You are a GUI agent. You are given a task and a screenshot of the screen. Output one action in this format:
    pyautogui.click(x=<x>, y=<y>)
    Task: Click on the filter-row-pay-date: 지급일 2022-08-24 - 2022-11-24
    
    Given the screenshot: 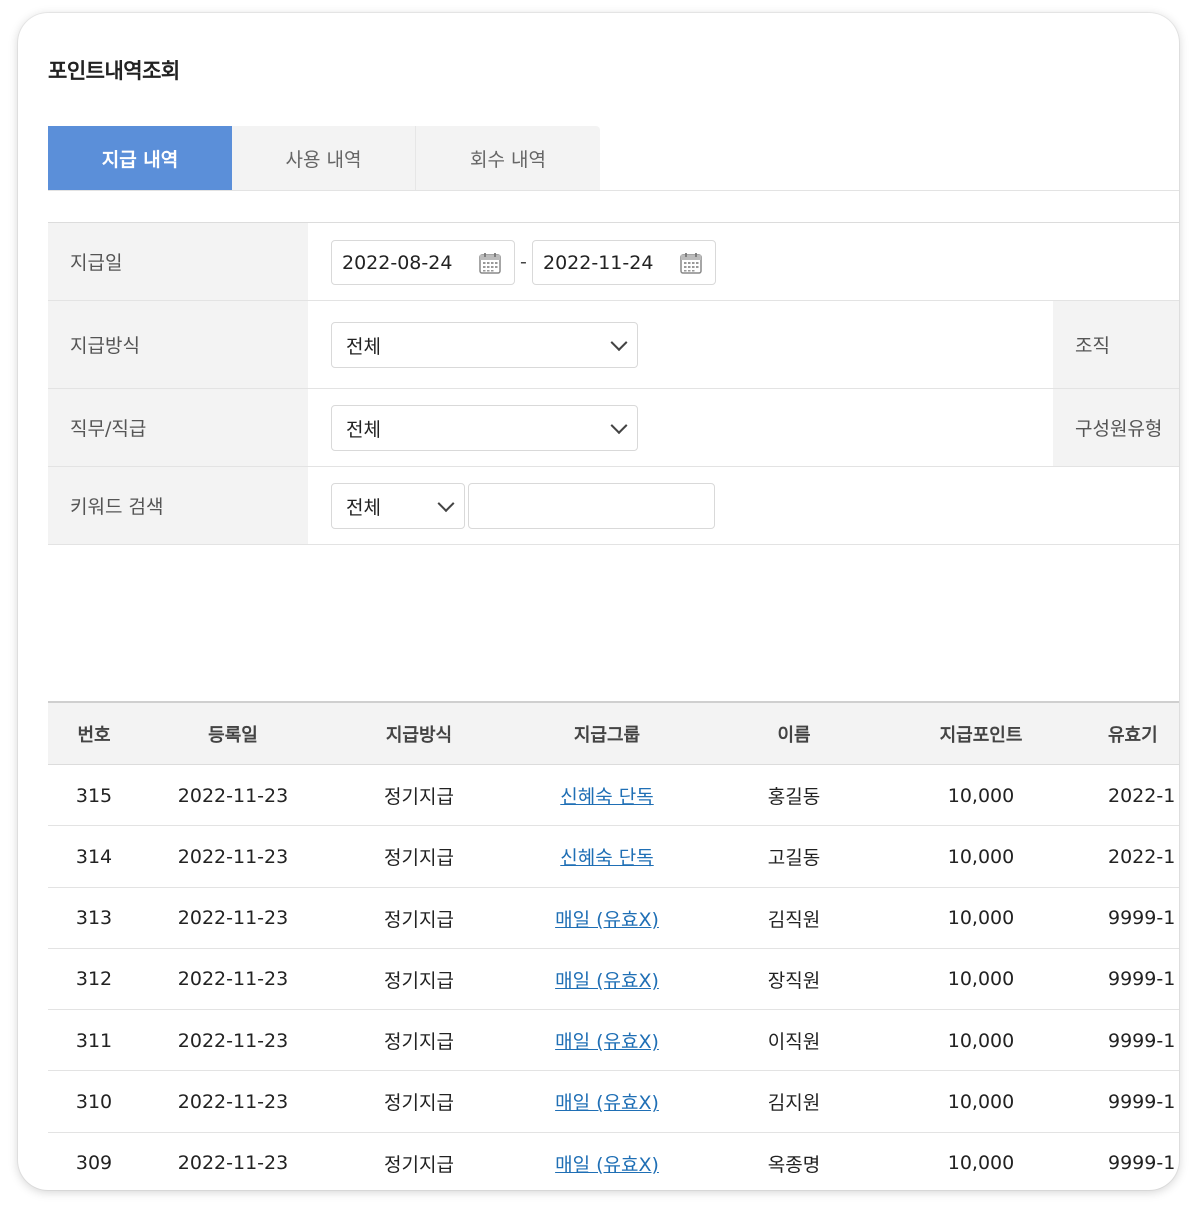 What is the action you would take?
    pyautogui.click(x=613, y=262)
    